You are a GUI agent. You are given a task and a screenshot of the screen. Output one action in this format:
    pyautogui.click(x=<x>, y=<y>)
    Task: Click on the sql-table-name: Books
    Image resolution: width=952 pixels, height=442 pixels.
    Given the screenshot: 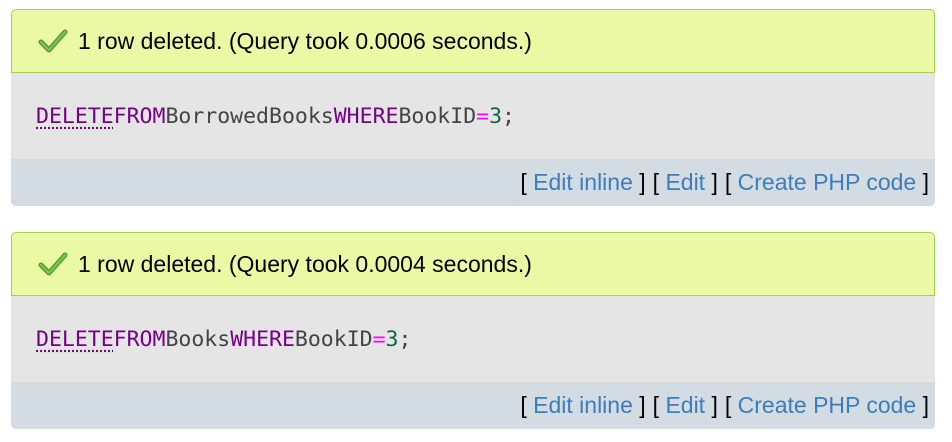 What is the action you would take?
    pyautogui.click(x=198, y=339)
    